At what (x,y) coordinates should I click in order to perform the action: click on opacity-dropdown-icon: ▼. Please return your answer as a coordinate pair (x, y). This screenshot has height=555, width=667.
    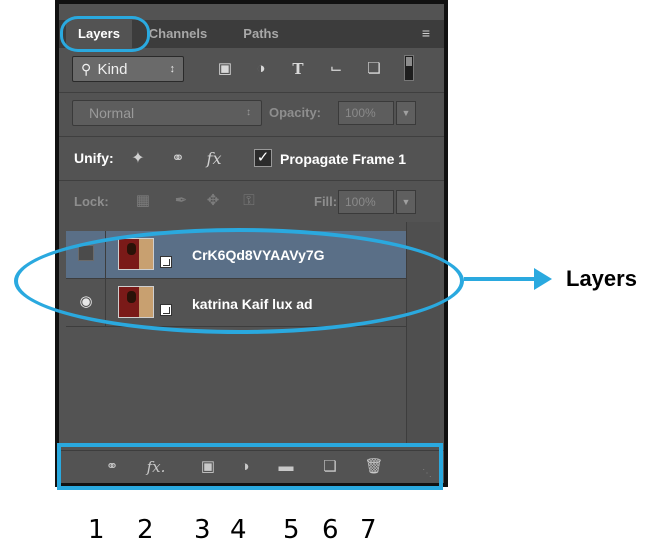
    Looking at the image, I should click on (406, 113).